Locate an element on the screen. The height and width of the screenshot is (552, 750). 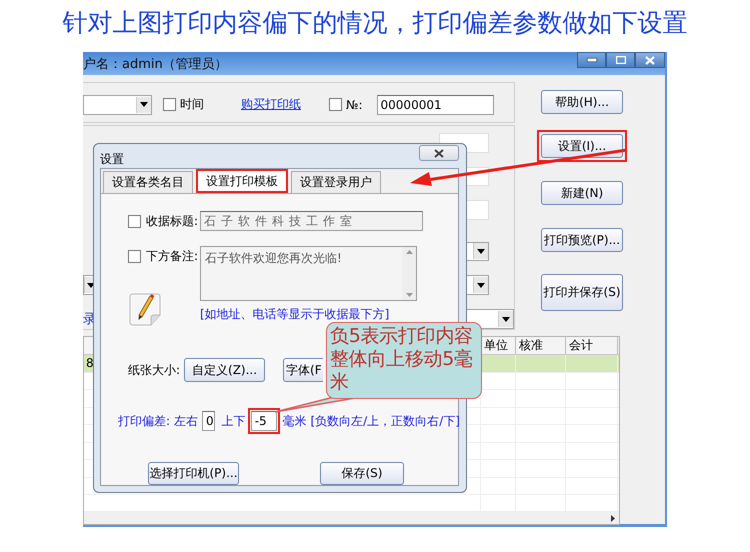
checkbox-label: 下方备注: is located at coordinates (172, 256).